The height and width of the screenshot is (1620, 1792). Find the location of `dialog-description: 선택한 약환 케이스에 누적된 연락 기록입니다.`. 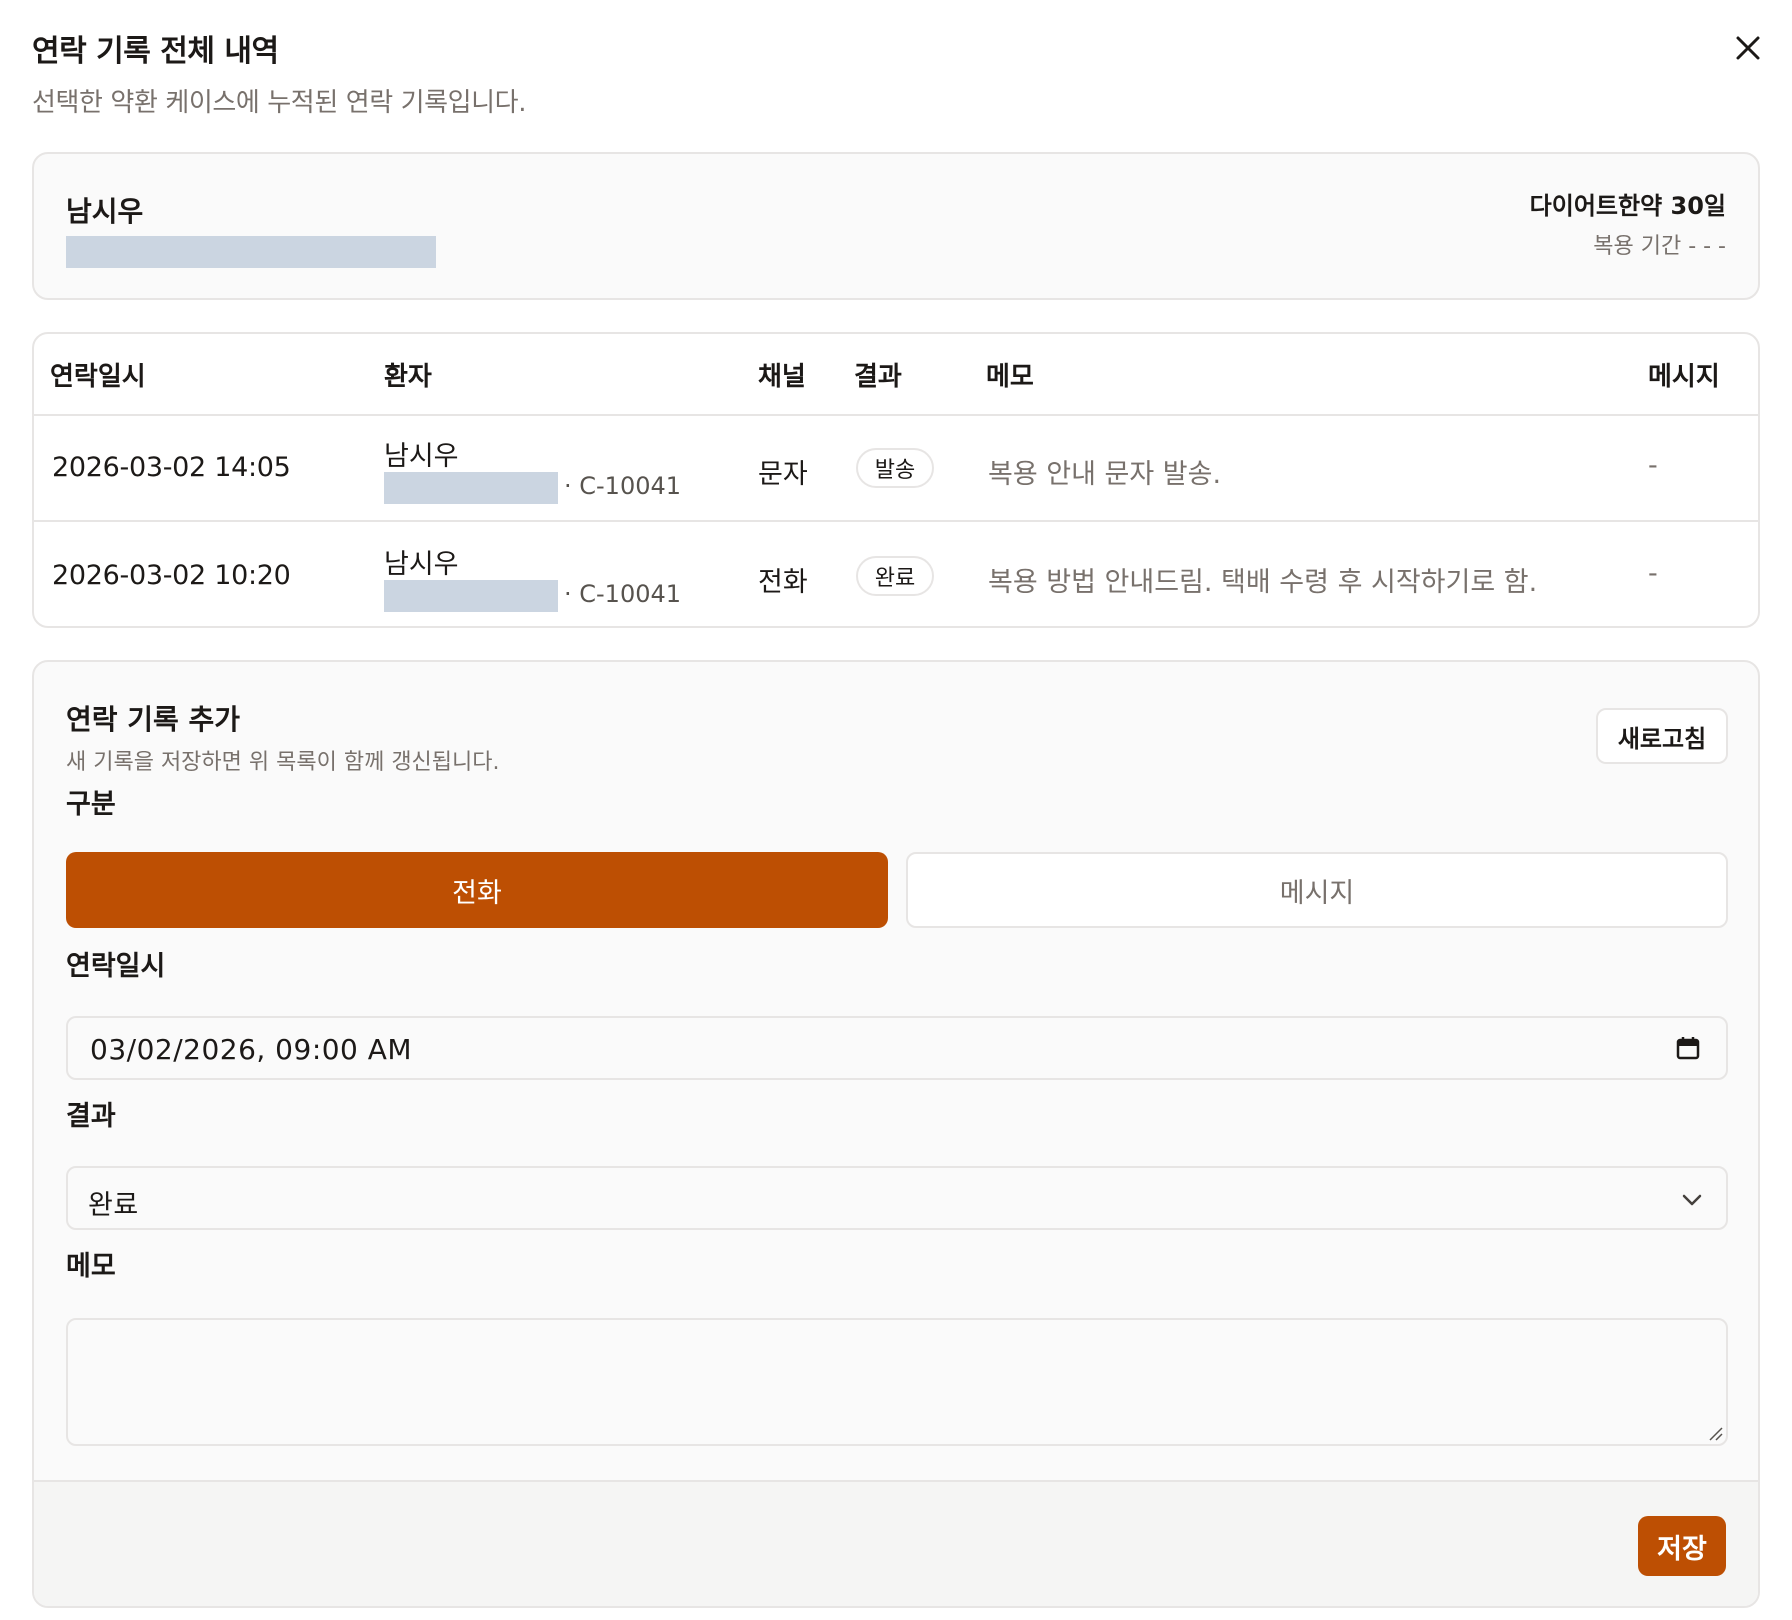

dialog-description: 선택한 약환 케이스에 누적된 연락 기록입니다. is located at coordinates (279, 103).